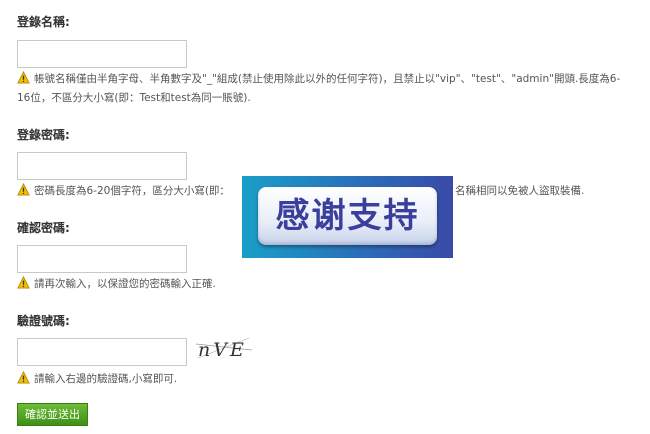 This screenshot has width=650, height=434. What do you see at coordinates (132, 191) in the screenshot?
I see `password-hint-left: 密碼長度為6-20個字符，區分大小寫(即：` at bounding box center [132, 191].